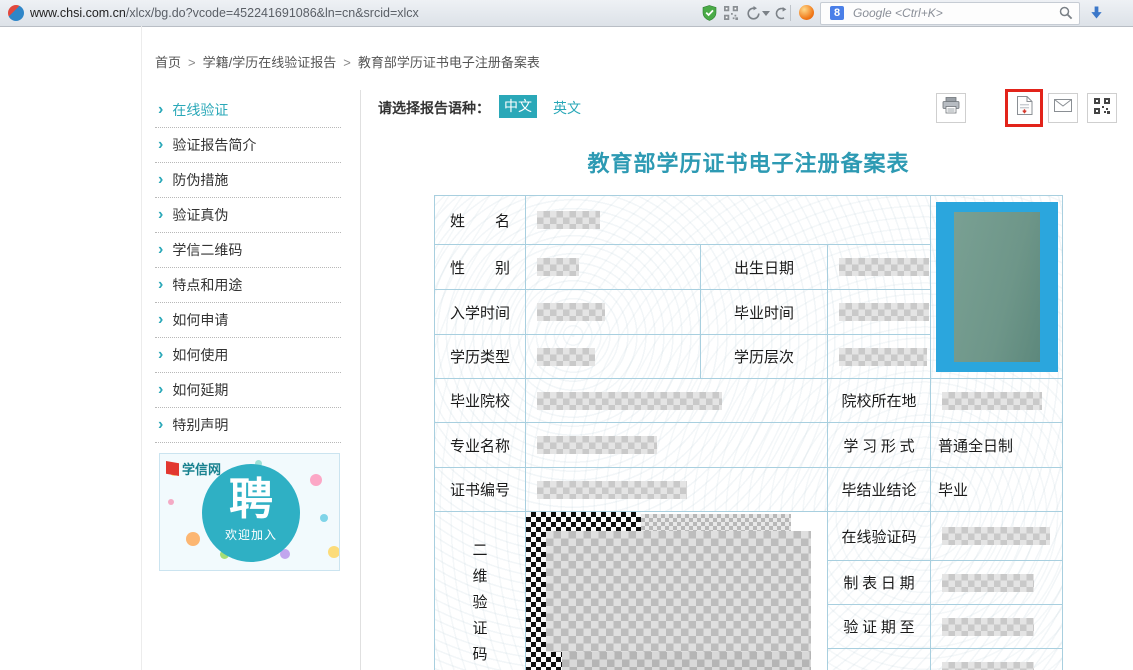 The height and width of the screenshot is (670, 1133). I want to click on edu-level-label: 学历层次, so click(764, 357).